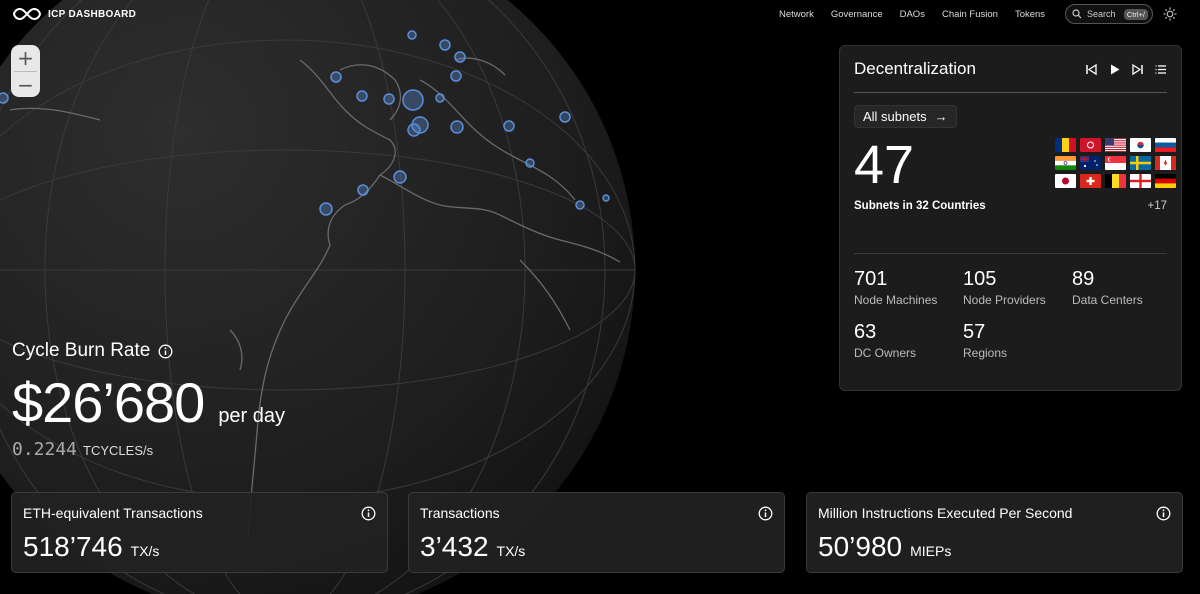  I want to click on stat-value: 105, so click(980, 279).